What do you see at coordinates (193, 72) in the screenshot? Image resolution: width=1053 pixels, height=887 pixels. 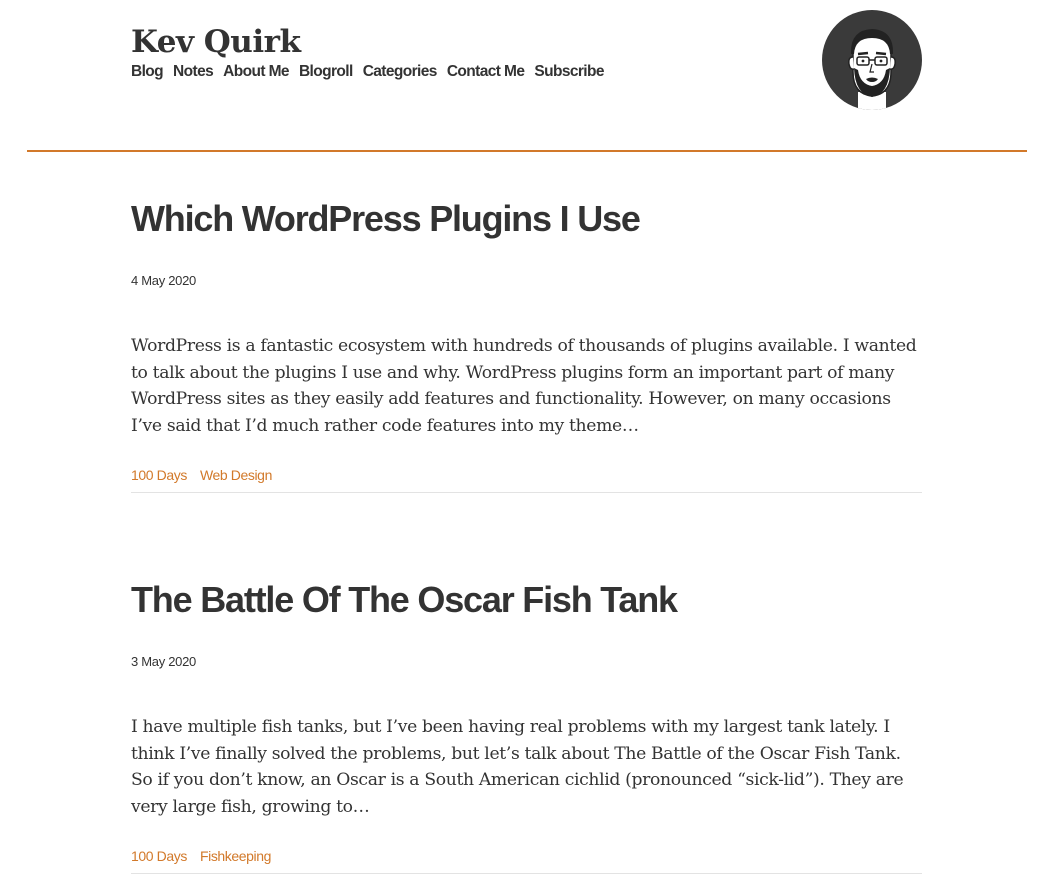 I see `nav-notes: Notes` at bounding box center [193, 72].